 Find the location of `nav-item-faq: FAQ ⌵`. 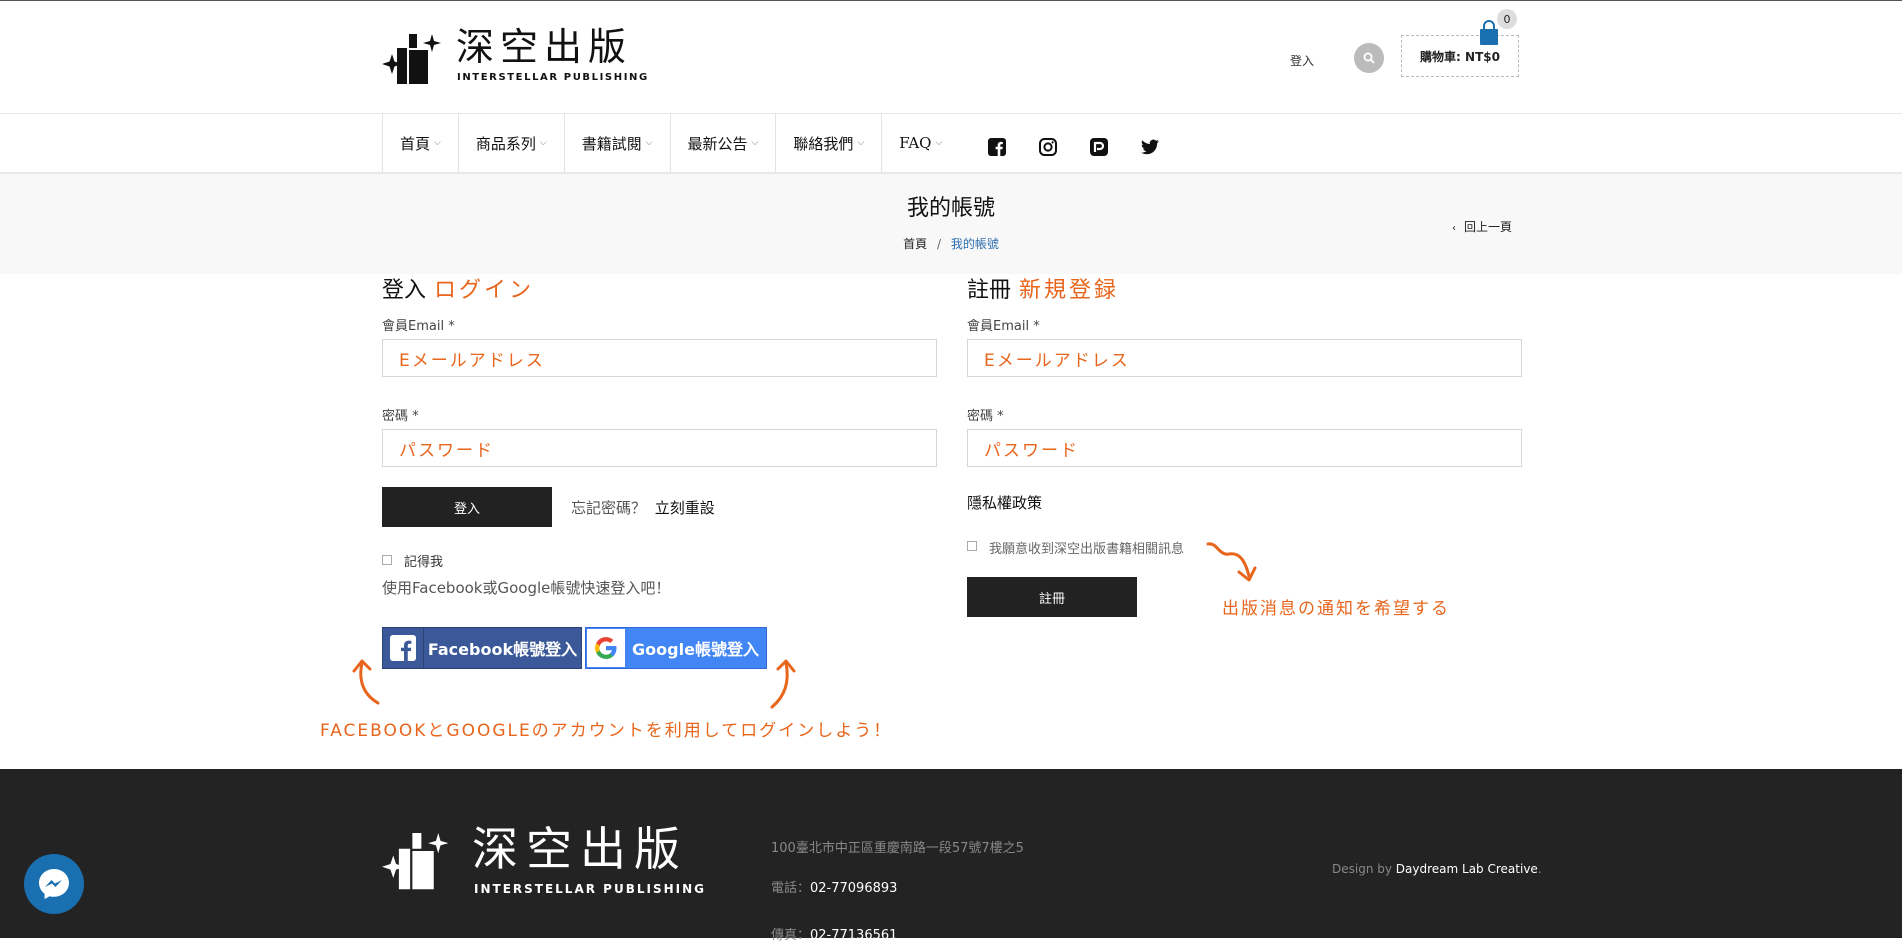

nav-item-faq: FAQ ⌵ is located at coordinates (920, 143).